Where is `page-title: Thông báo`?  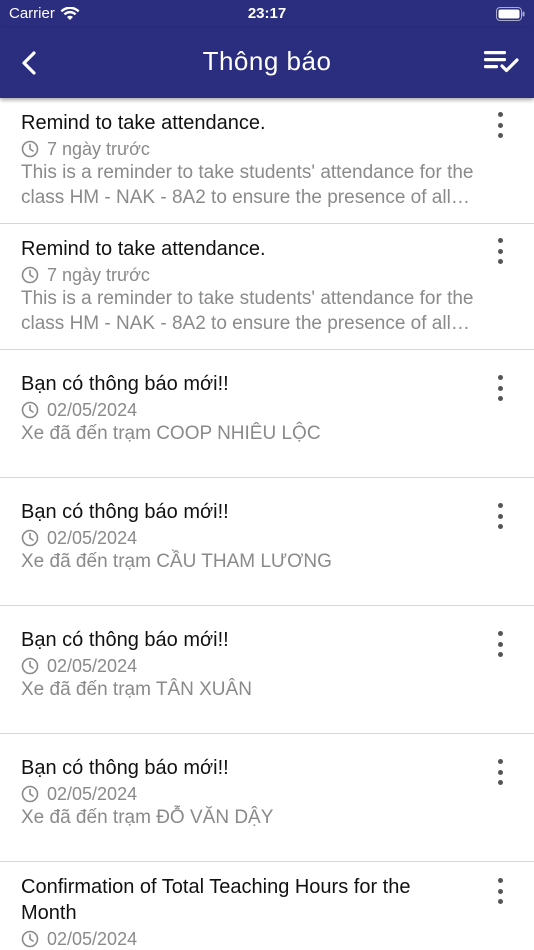
page-title: Thông báo is located at coordinates (267, 61).